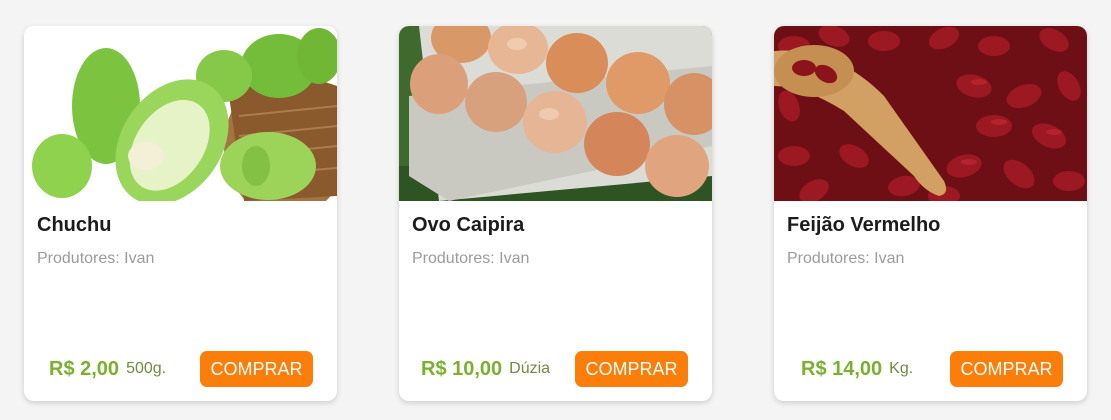 The height and width of the screenshot is (420, 1111). Describe the element at coordinates (842, 368) in the screenshot. I see `product-price: R$ 14,00` at that location.